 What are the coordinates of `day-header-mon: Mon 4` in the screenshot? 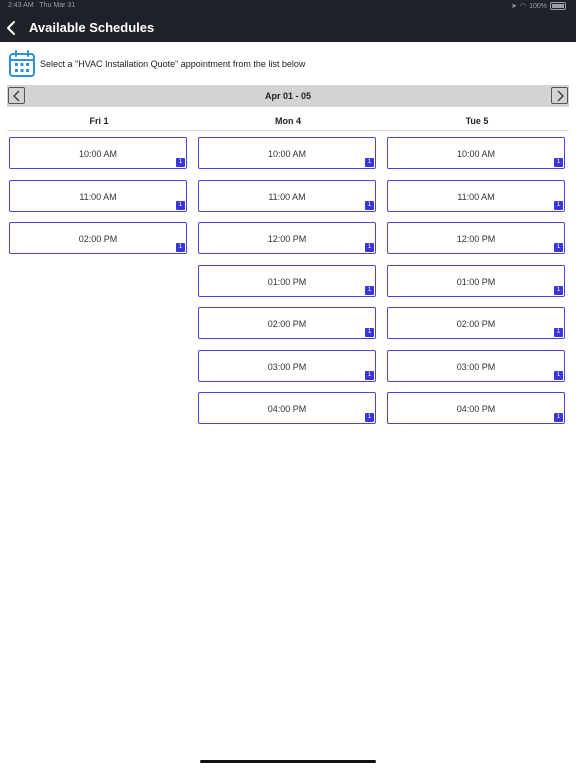 It's located at (288, 121).